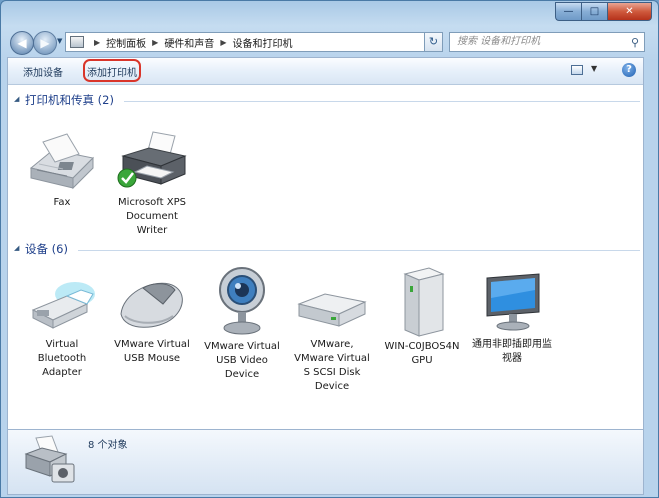 The height and width of the screenshot is (498, 659). What do you see at coordinates (568, 11) in the screenshot?
I see `minimize-button: —` at bounding box center [568, 11].